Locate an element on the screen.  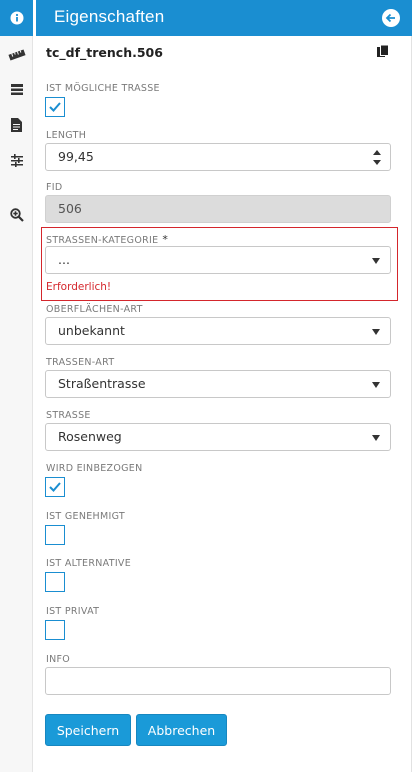
checkbox-ist-genehmigt is located at coordinates (55, 535).